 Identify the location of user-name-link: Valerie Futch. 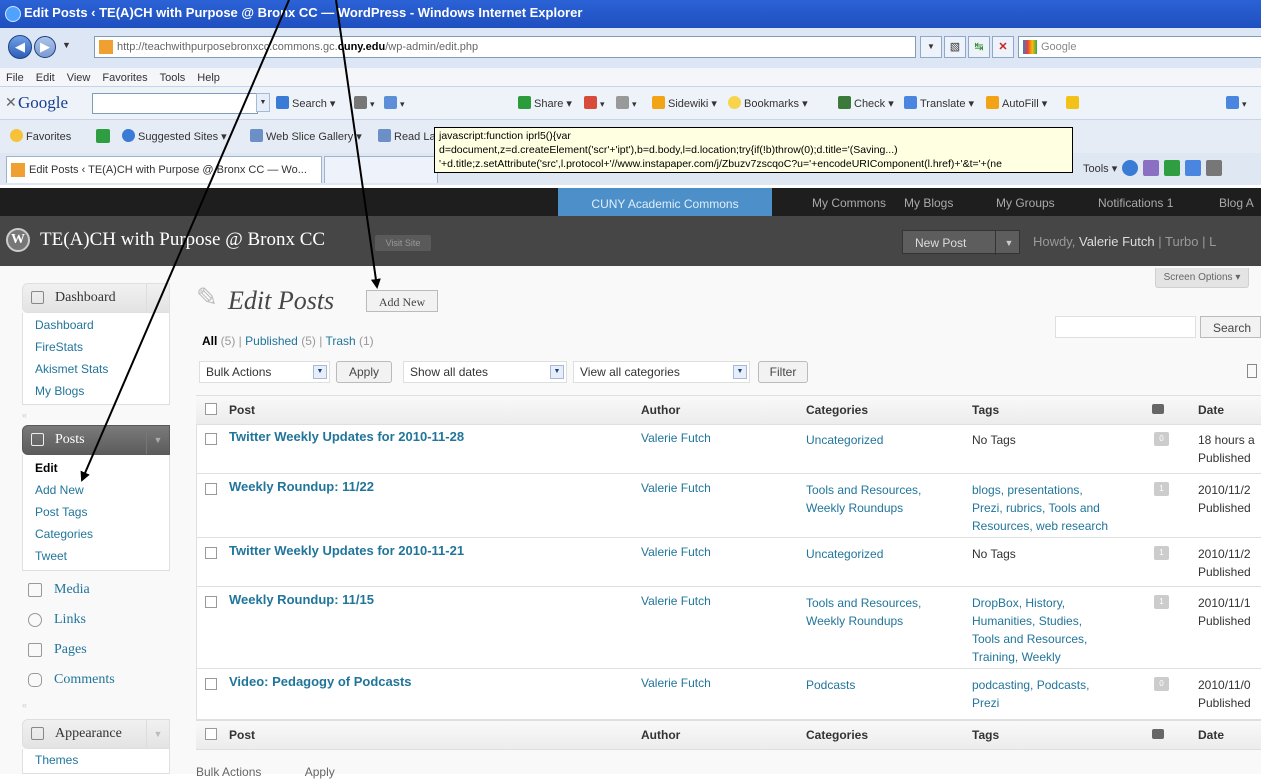
(1117, 241).